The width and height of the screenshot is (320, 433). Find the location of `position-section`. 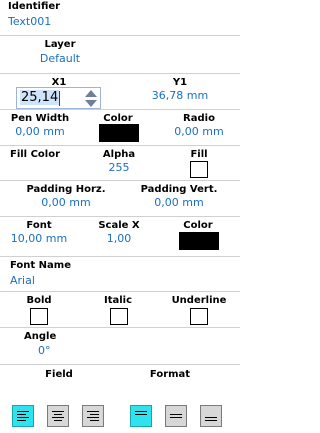

position-section is located at coordinates (120, 73).